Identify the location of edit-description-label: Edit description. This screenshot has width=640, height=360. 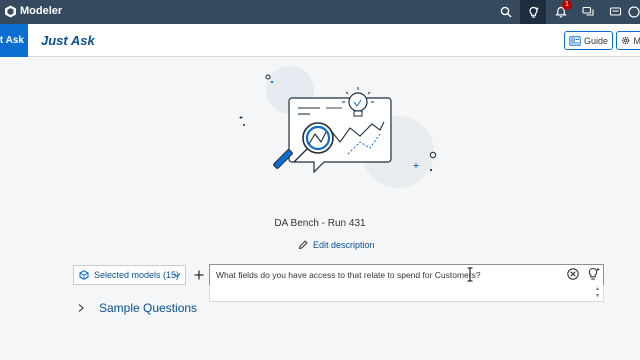
(344, 245).